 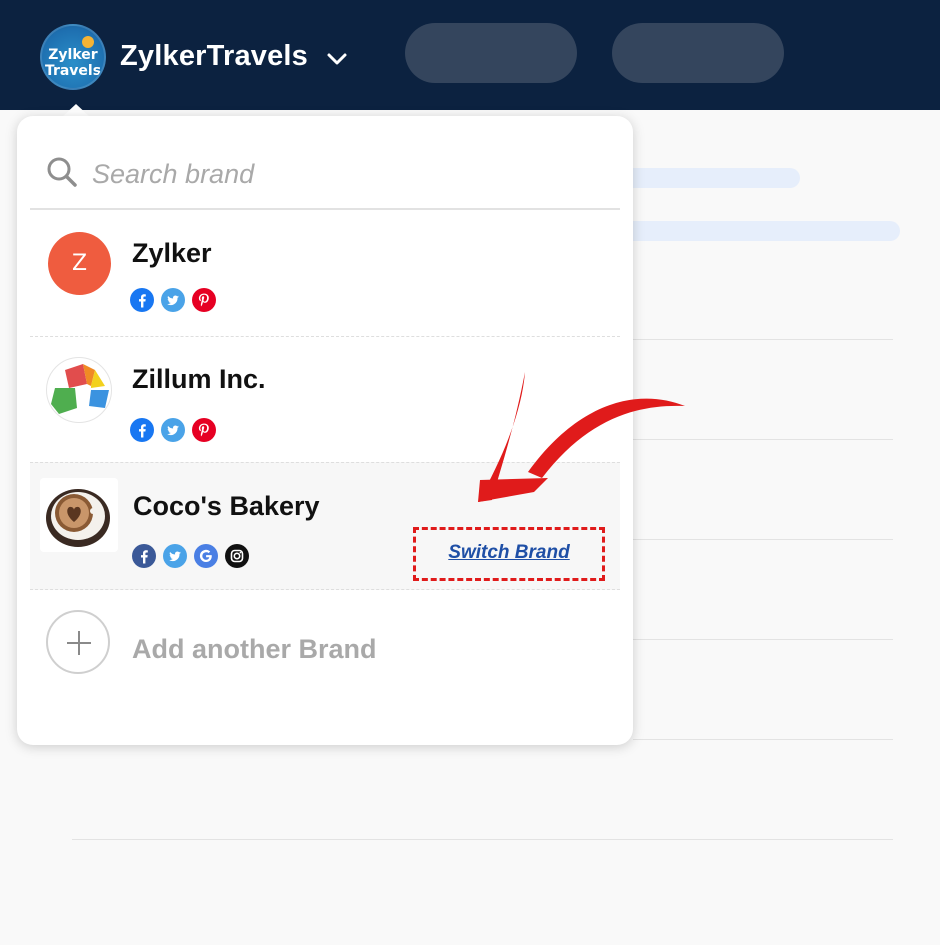 What do you see at coordinates (214, 56) in the screenshot?
I see `current-brand-name: ZylkerTravels` at bounding box center [214, 56].